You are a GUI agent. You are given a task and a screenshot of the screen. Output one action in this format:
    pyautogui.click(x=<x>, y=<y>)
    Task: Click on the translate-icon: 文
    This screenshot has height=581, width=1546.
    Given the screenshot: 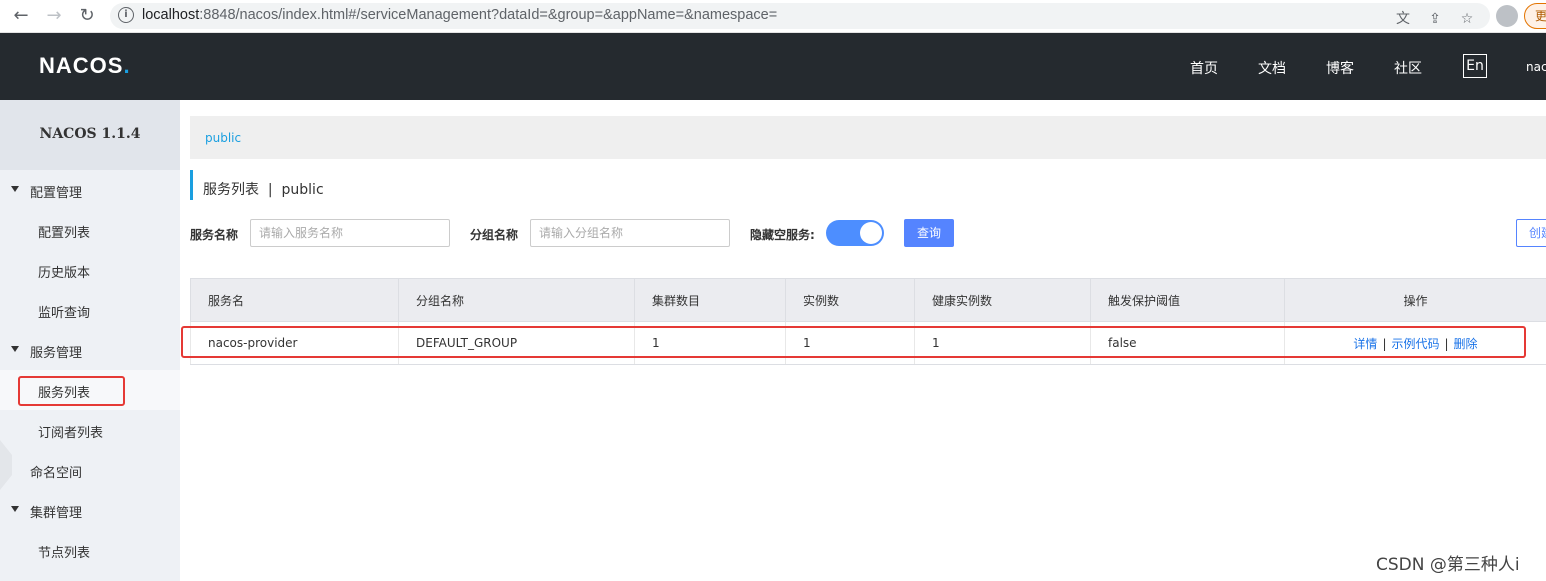 What is the action you would take?
    pyautogui.click(x=1403, y=19)
    